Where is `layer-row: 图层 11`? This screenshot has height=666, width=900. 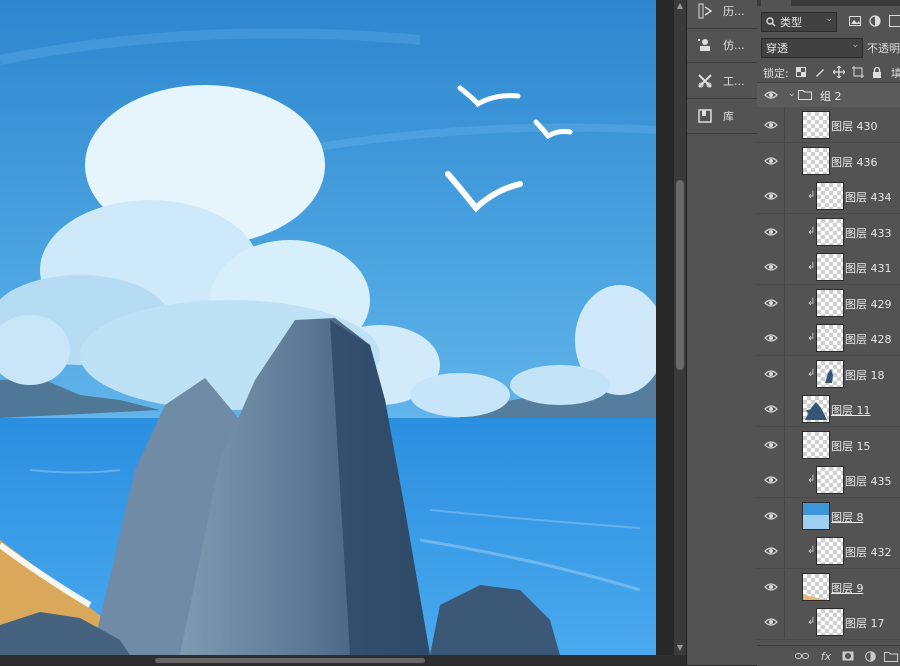 layer-row: 图层 11 is located at coordinates (828, 409).